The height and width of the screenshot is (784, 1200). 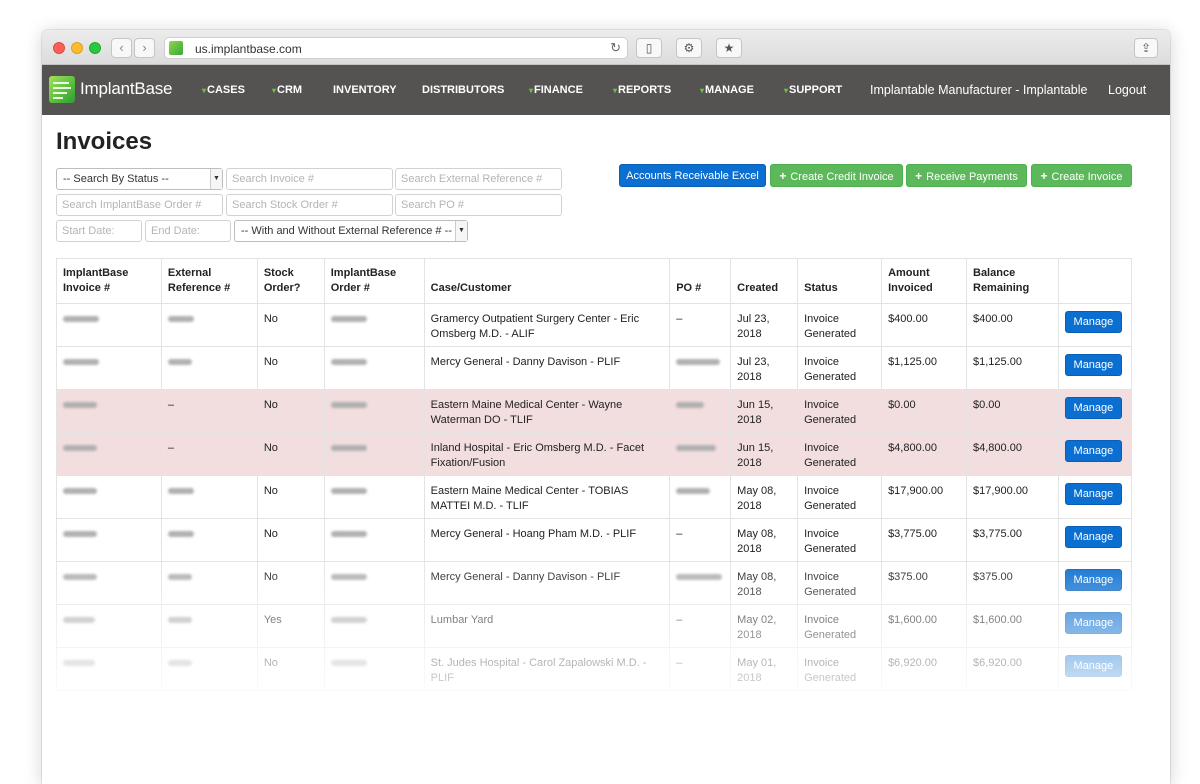 I want to click on amount-cell: $375.00, so click(x=924, y=583).